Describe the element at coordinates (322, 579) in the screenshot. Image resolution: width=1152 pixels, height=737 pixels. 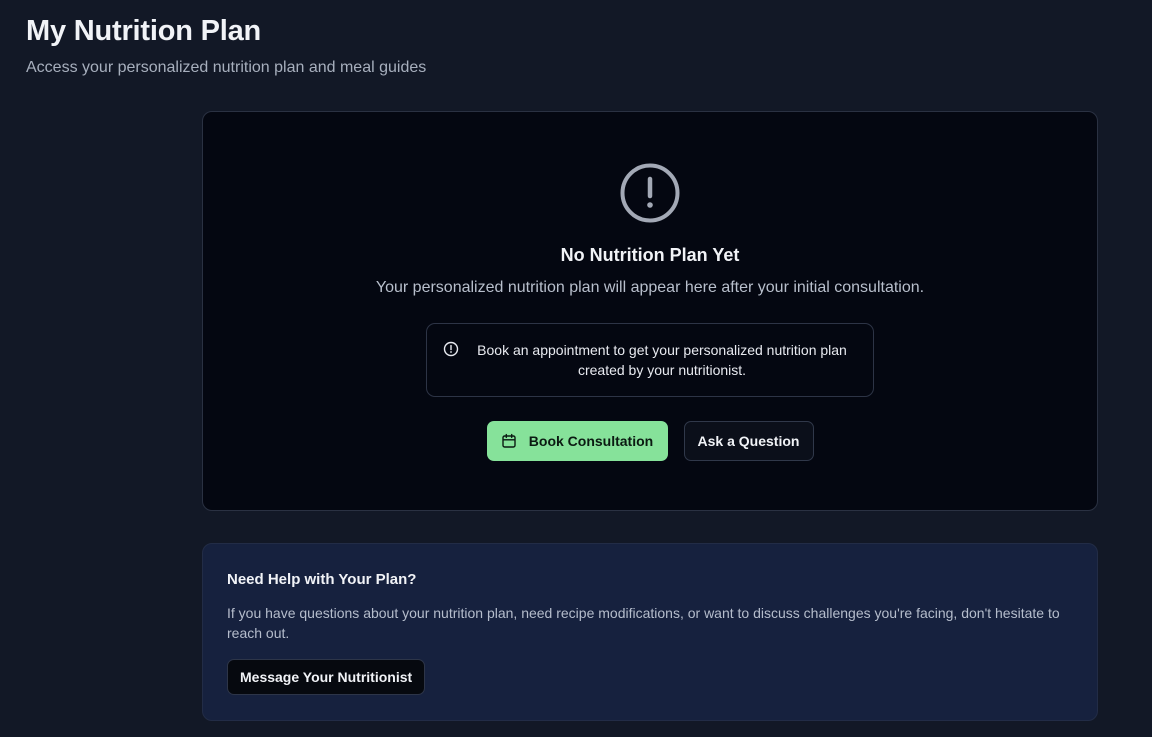
I see `help-title: Need Help with Your Plan?` at that location.